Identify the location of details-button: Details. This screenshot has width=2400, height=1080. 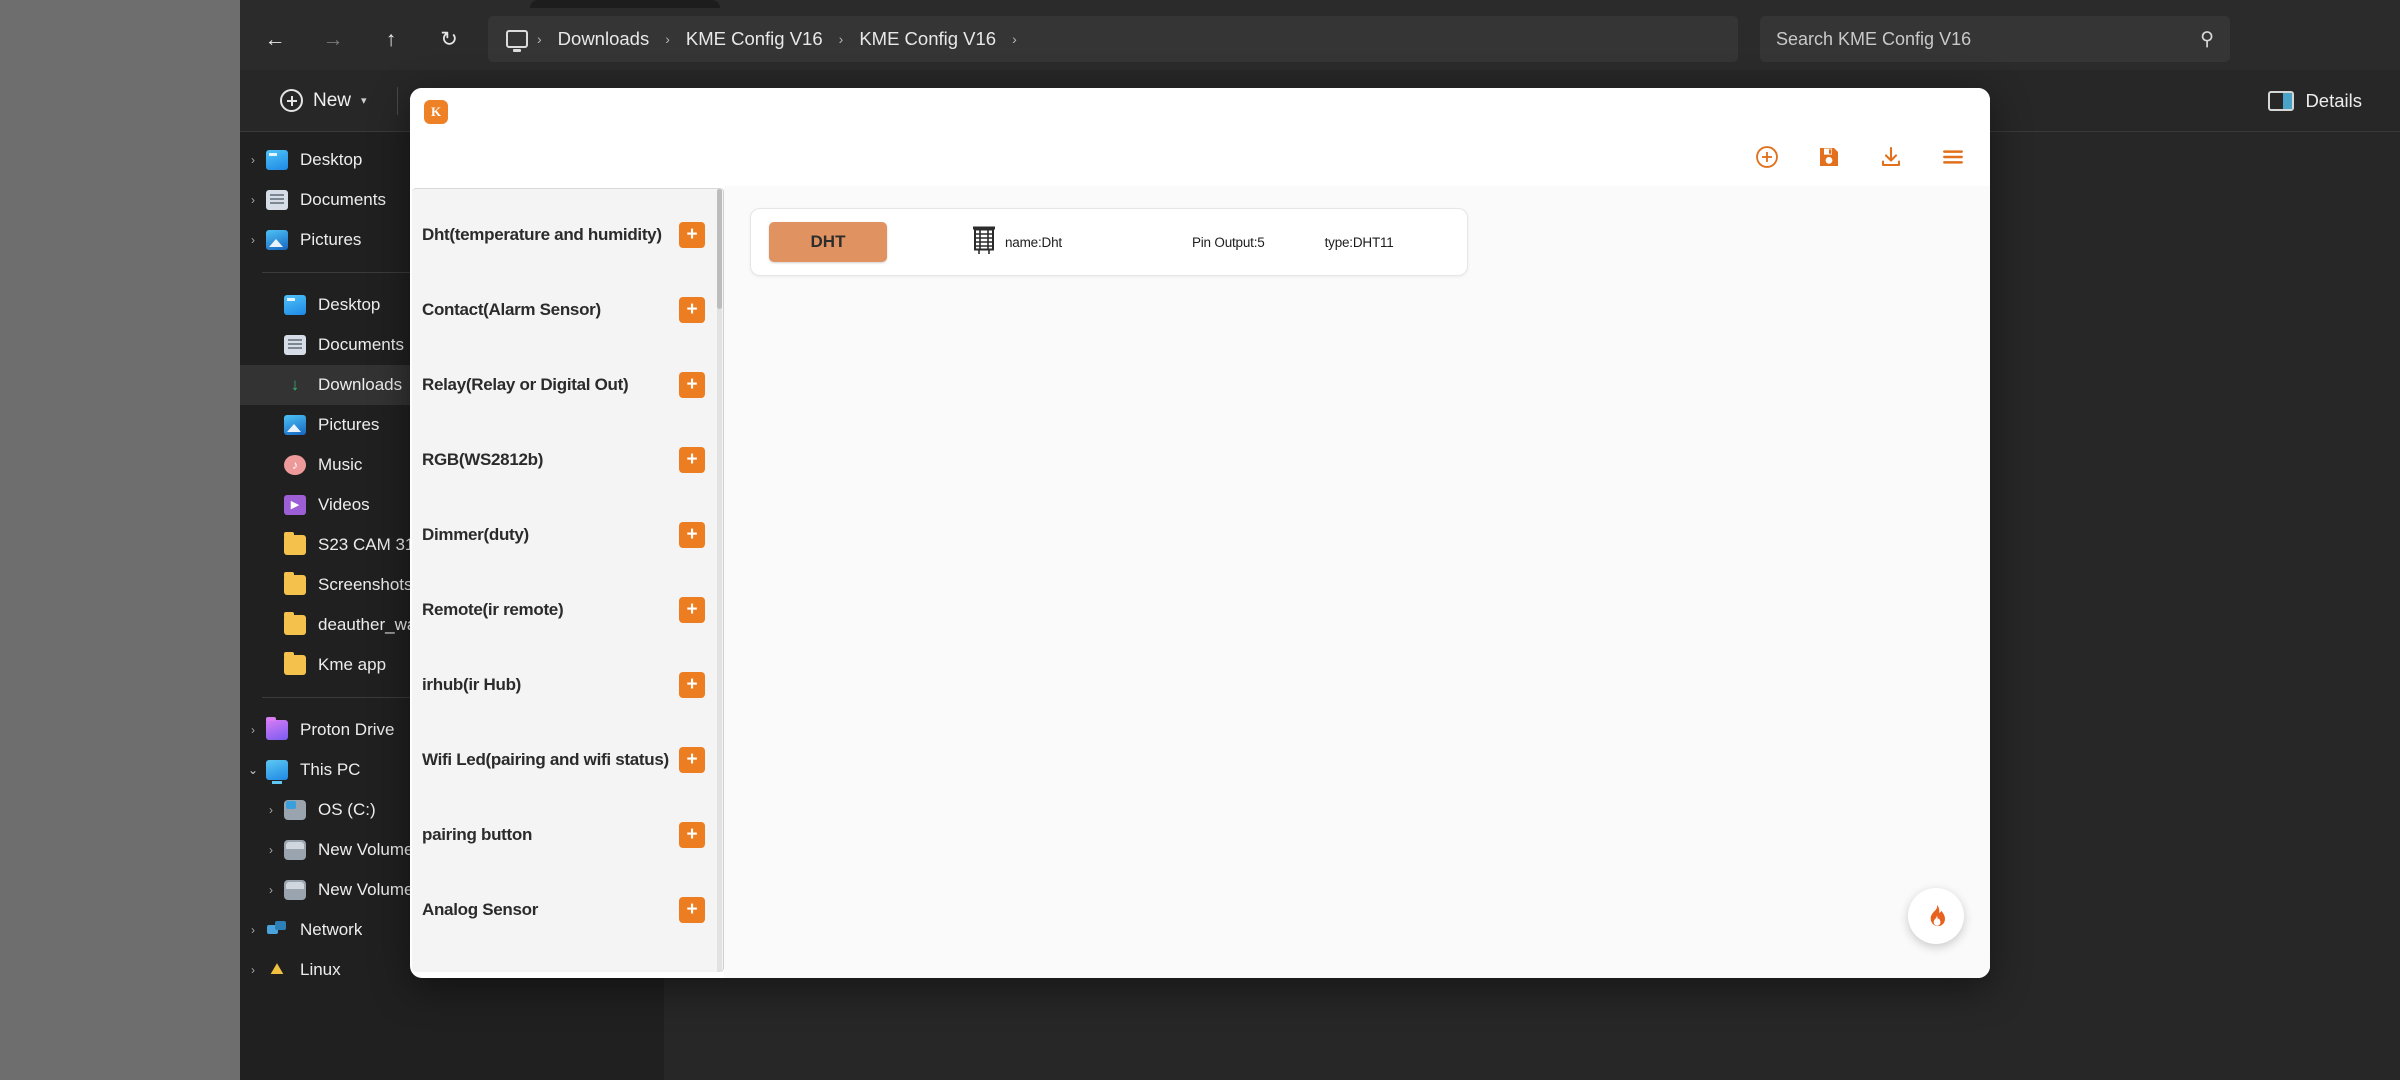
(2315, 101).